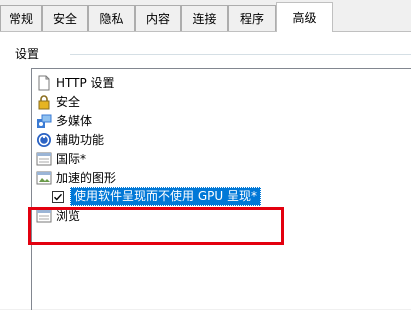 This screenshot has width=411, height=310. I want to click on tree-item-label: 使用软件呈现而不使用 GPU 呈现*, so click(165, 196).